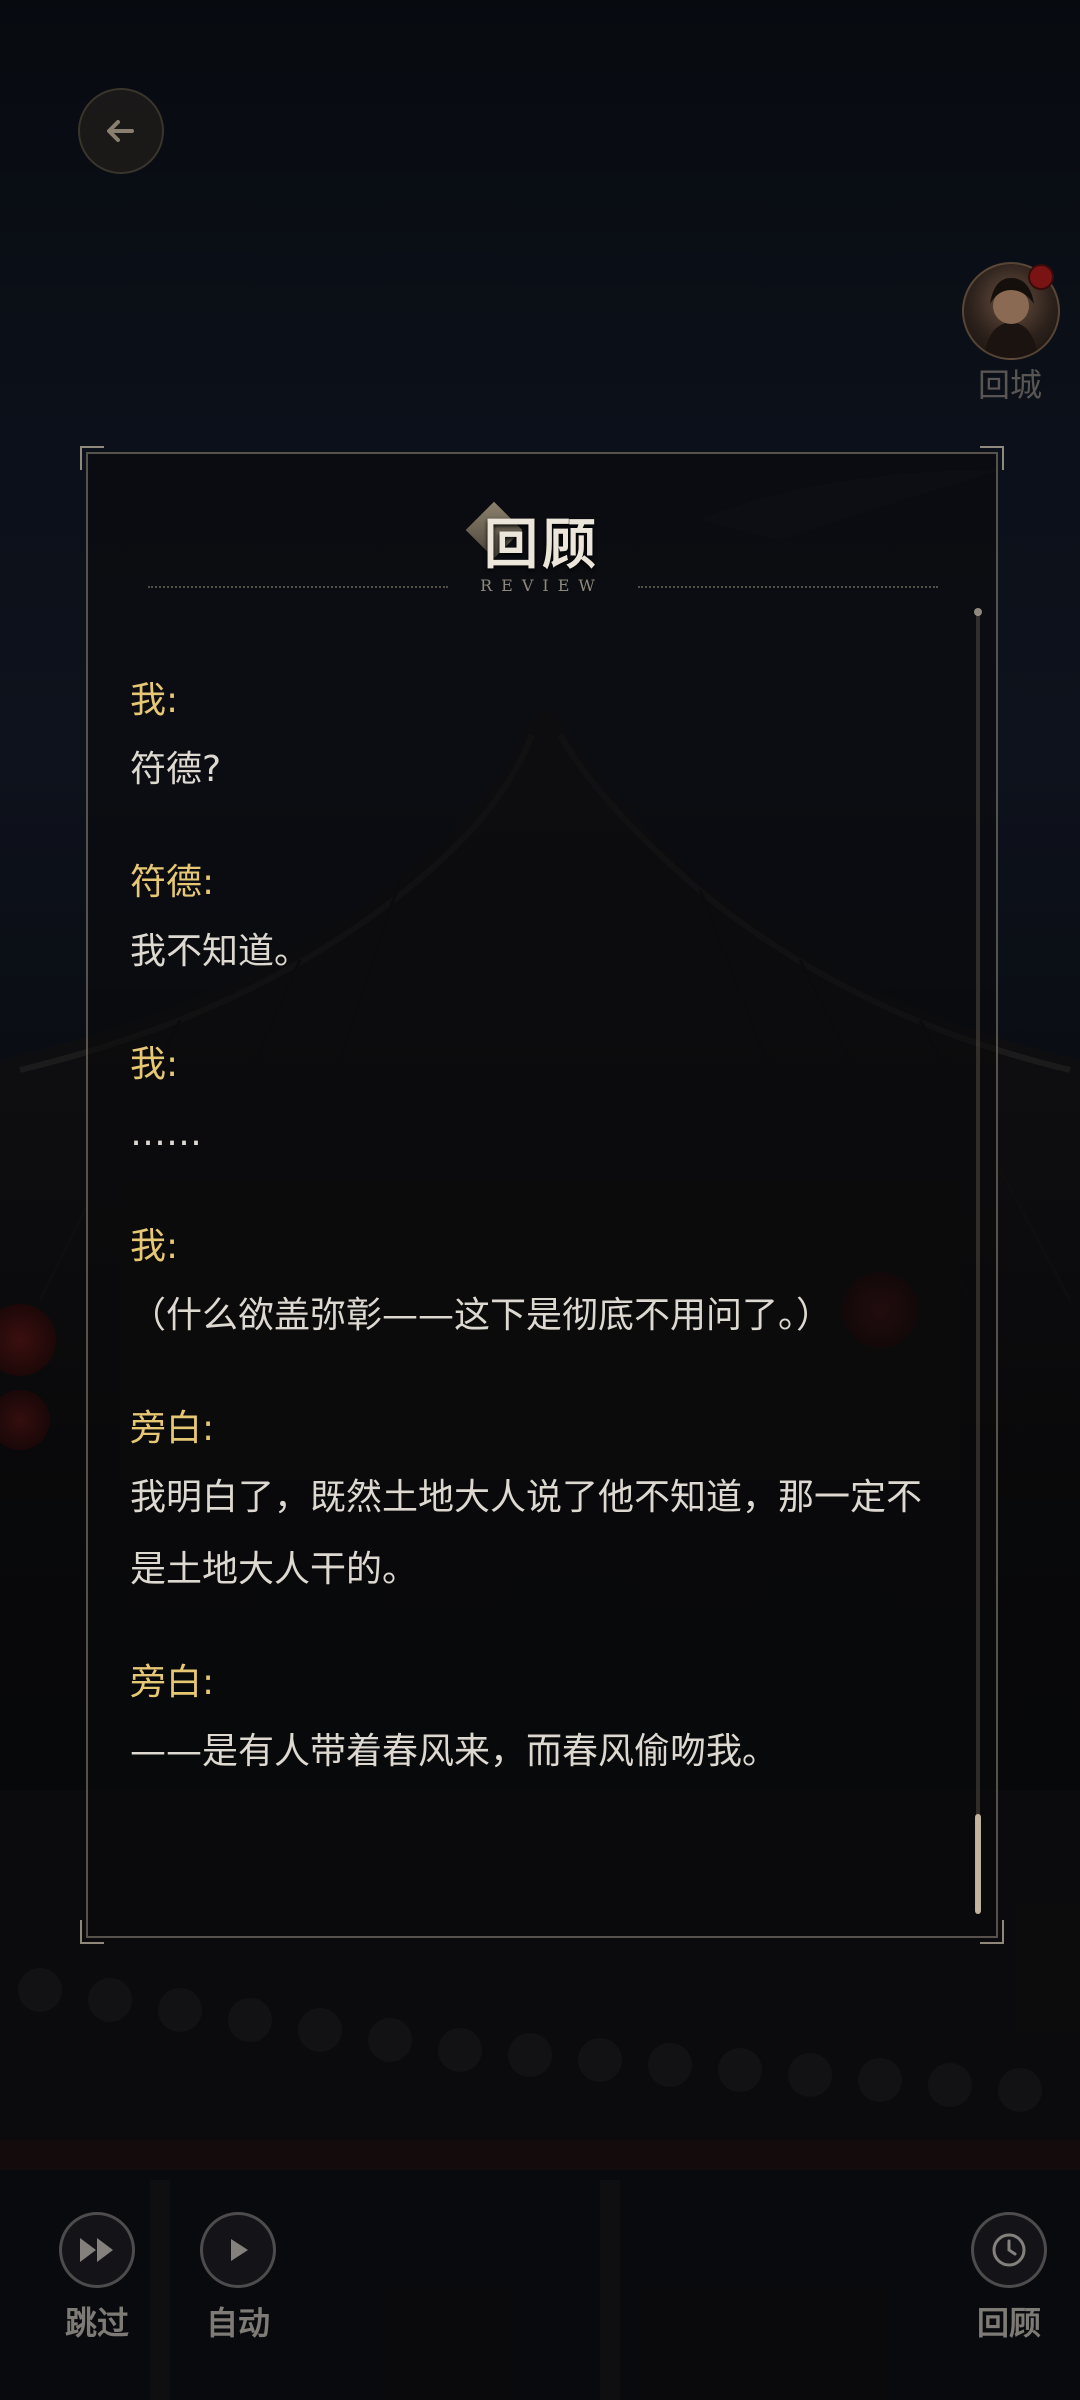 Image resolution: width=1080 pixels, height=2400 pixels. I want to click on dialogue-entry: 我: （什么欲盖弥彰——这下是彻底不用问了。）, so click(540, 1287).